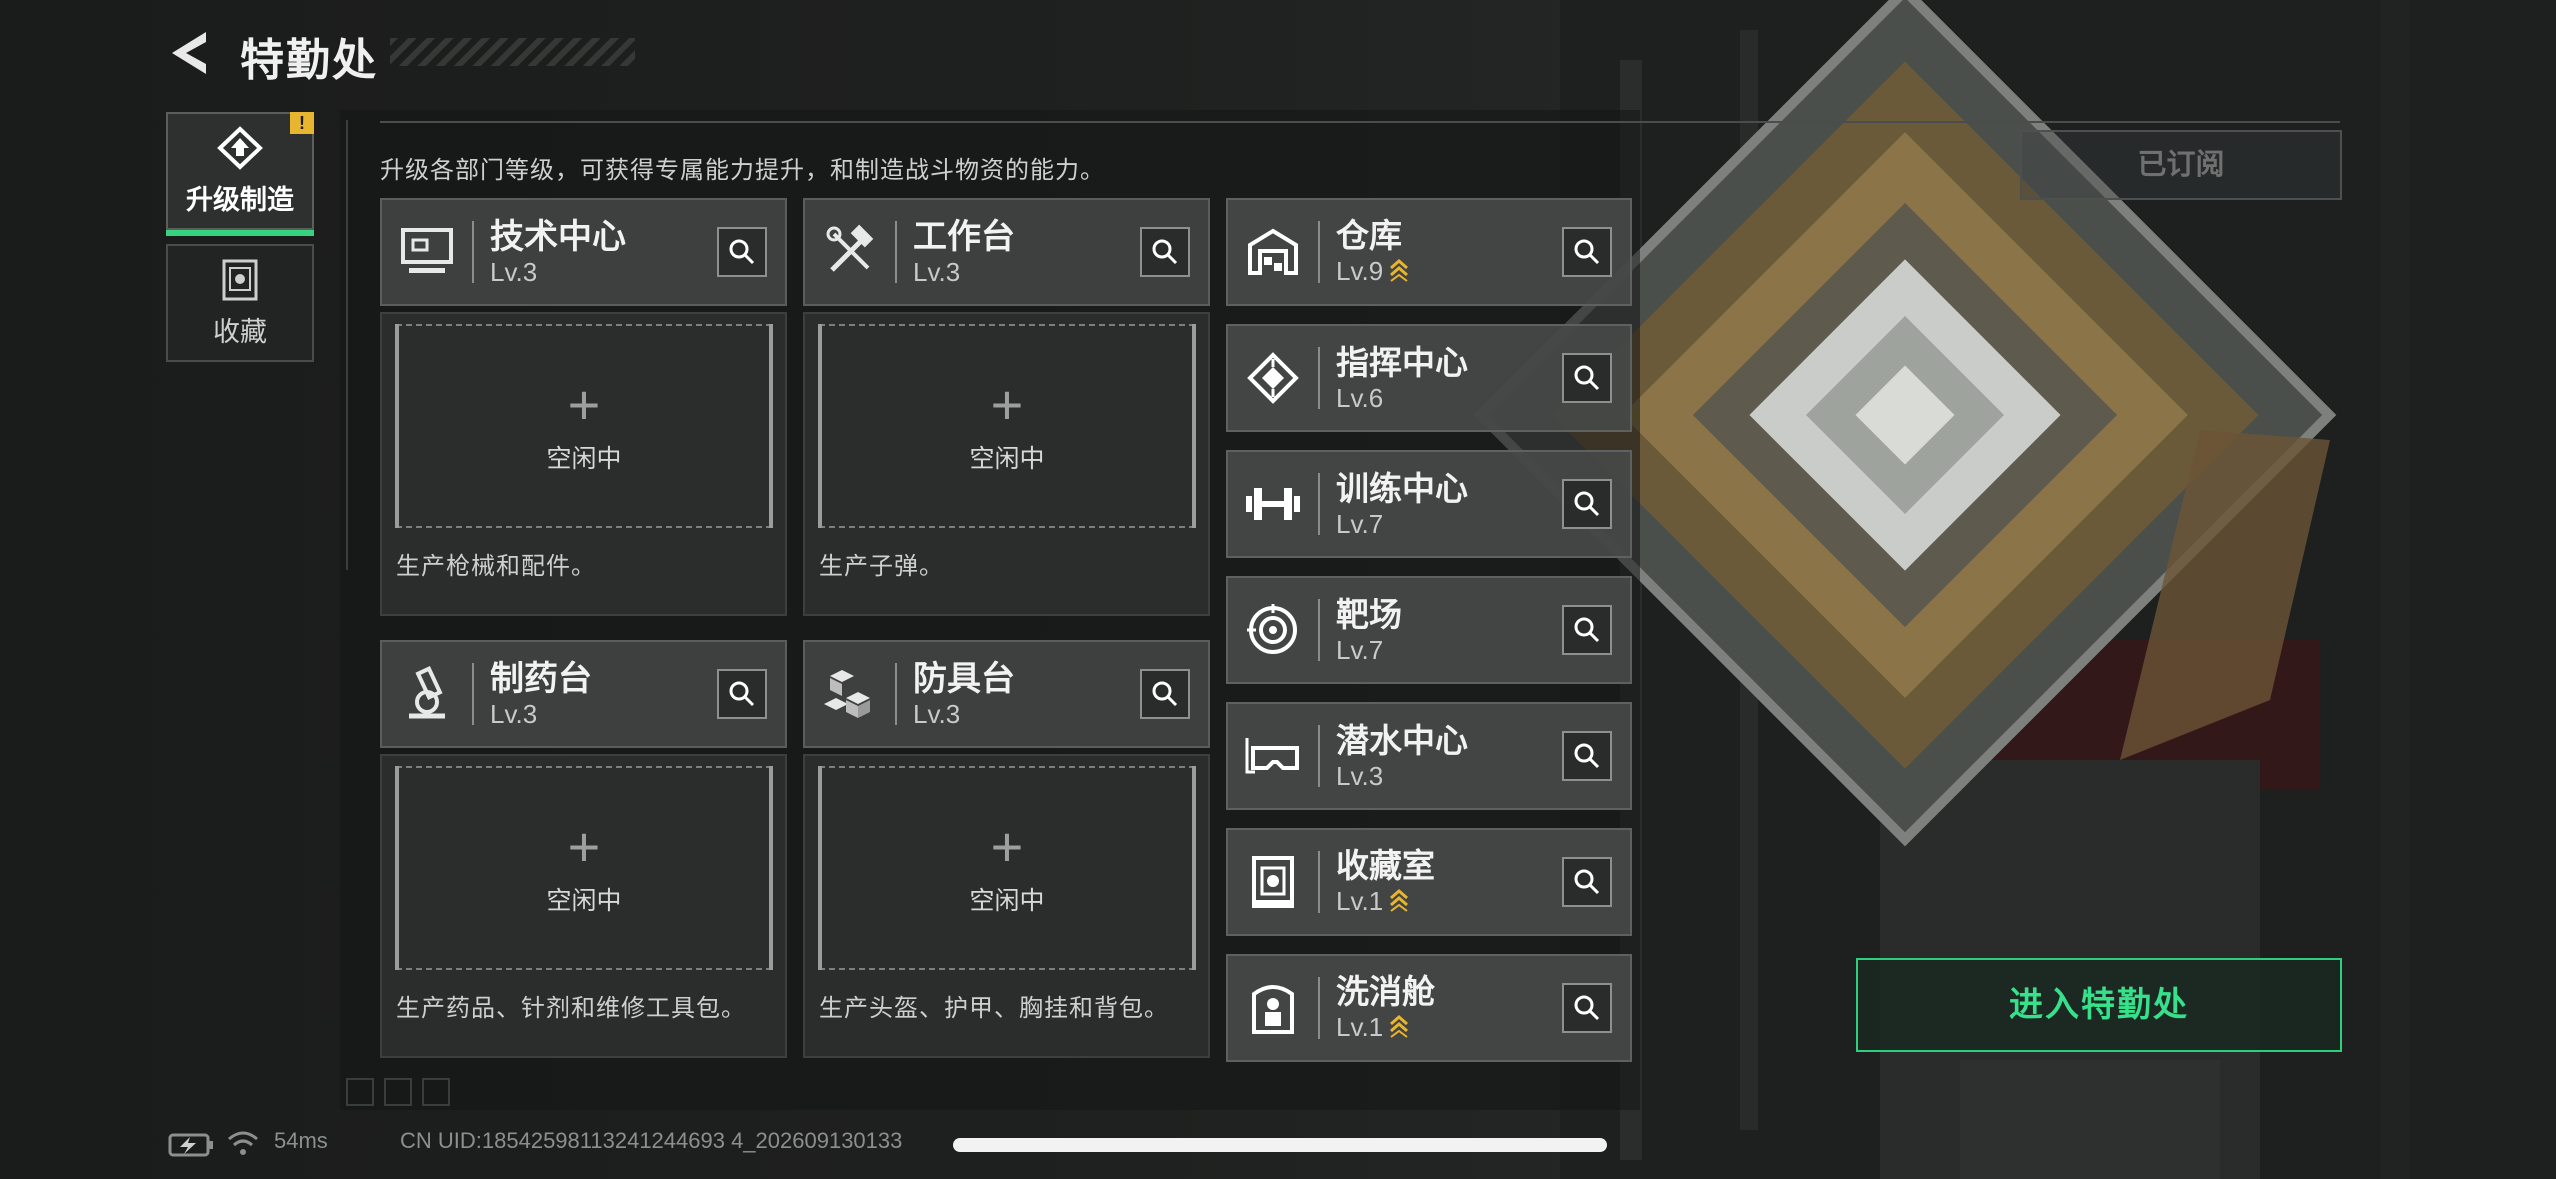  Describe the element at coordinates (1360, 271) in the screenshot. I see `facility-level: Lv.9` at that location.